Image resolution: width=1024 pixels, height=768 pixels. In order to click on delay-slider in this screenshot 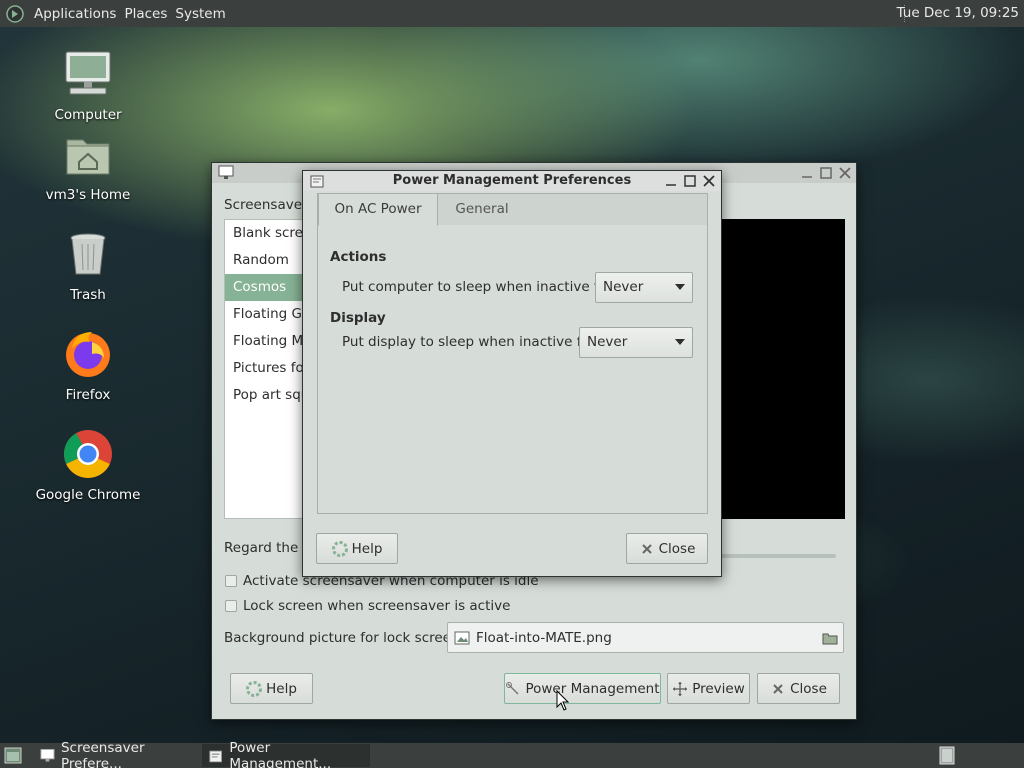, I will do `click(778, 556)`.